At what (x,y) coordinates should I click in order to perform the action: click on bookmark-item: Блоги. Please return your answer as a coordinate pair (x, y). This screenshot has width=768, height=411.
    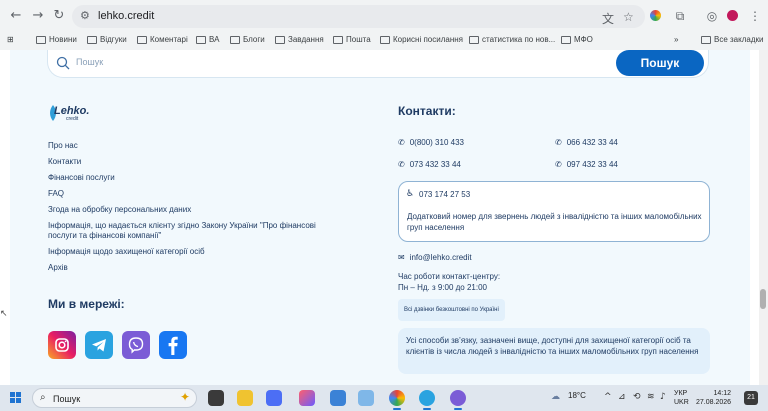
    Looking at the image, I should click on (247, 39).